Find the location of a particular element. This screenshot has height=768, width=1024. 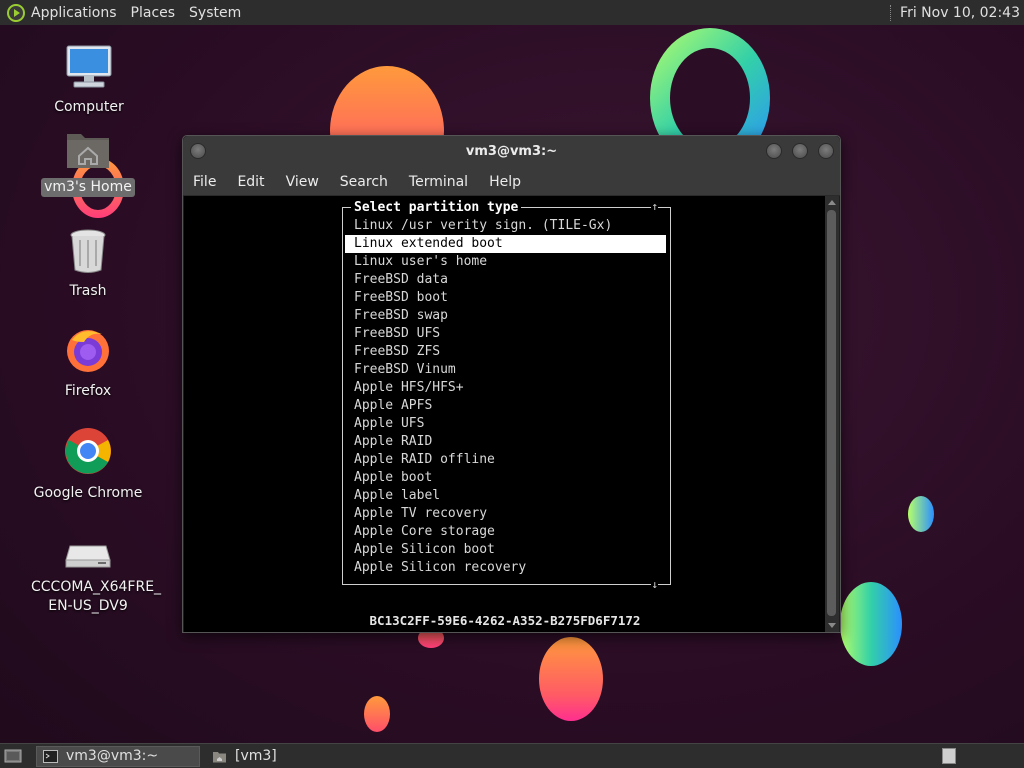

terminal-menubar: File Edit View Search Terminal Help is located at coordinates (511, 182).